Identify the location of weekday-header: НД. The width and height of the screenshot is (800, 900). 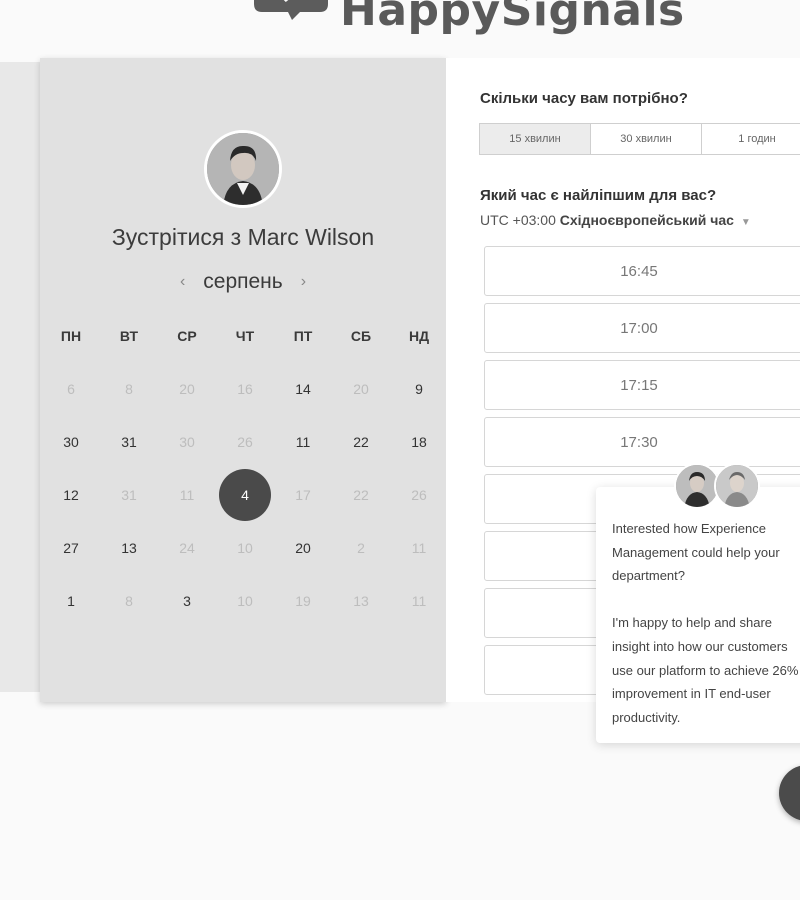
(419, 336).